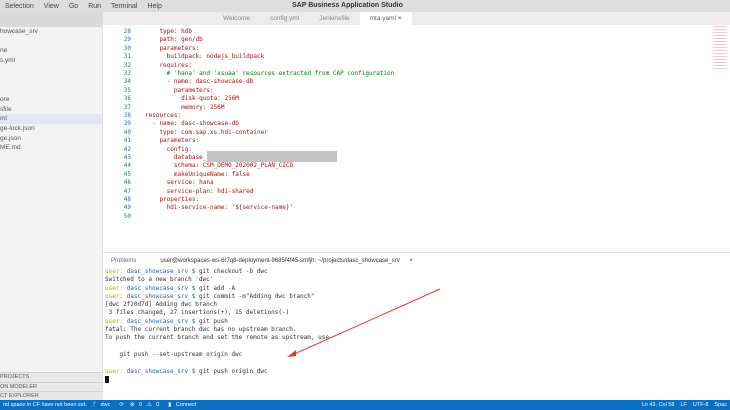 This screenshot has height=410, width=730. What do you see at coordinates (334, 18) in the screenshot?
I see `tab-jenkinsfile: Jenkinsfile` at bounding box center [334, 18].